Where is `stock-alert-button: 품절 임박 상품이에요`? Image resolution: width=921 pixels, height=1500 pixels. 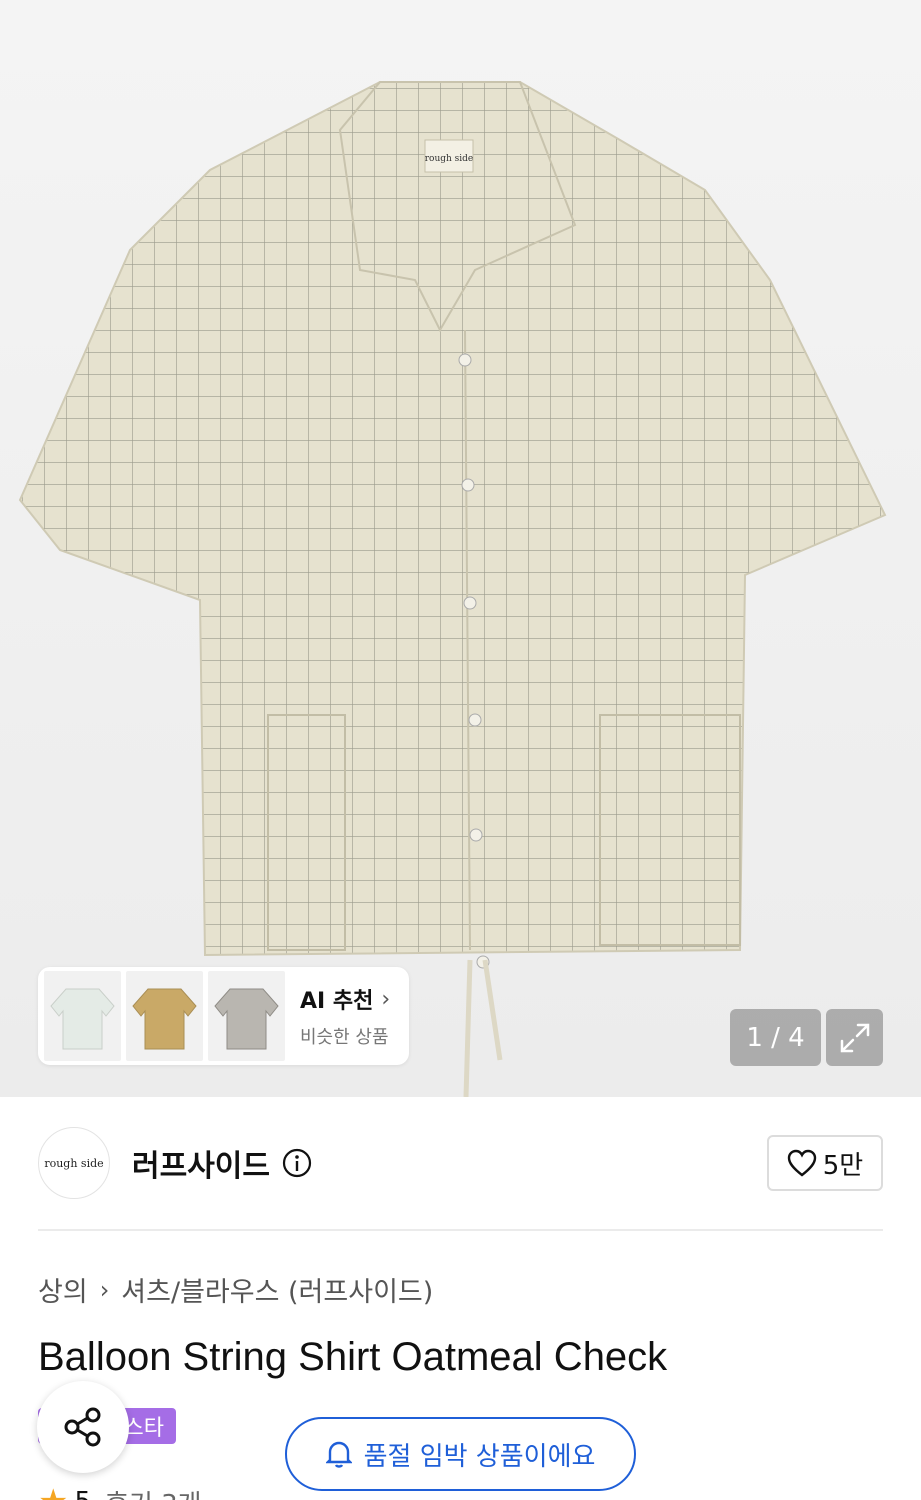 stock-alert-button: 품절 임박 상품이에요 is located at coordinates (460, 1454).